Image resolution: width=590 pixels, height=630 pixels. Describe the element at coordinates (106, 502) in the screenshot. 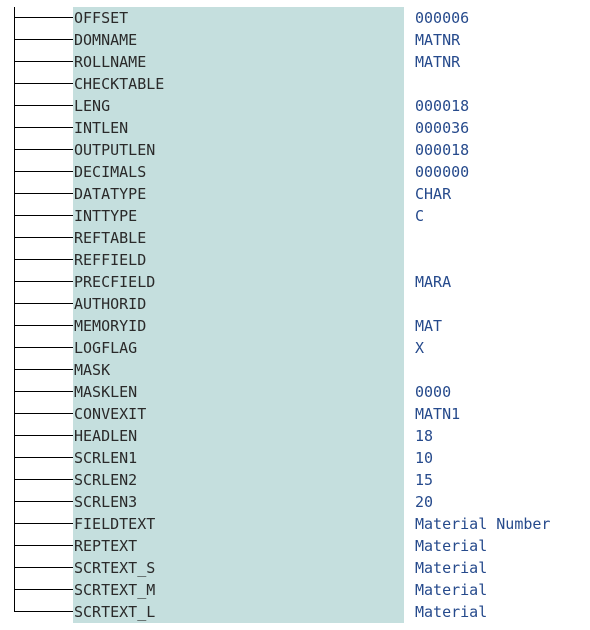

I see `field-name: SCRLEN3` at that location.